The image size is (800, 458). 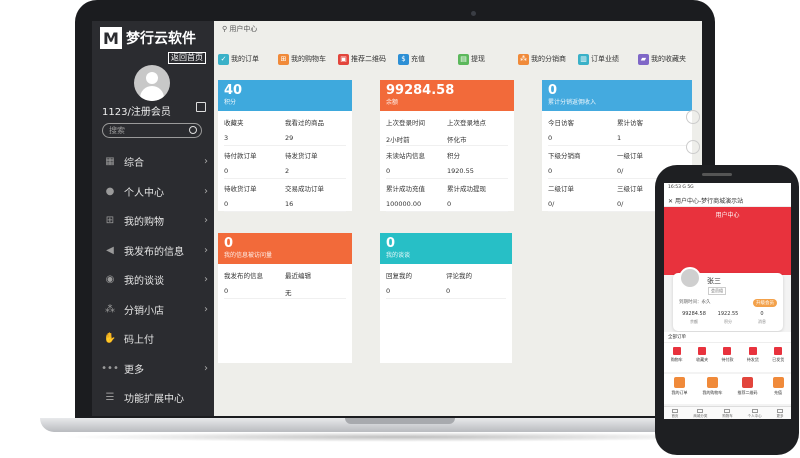 I want to click on tab-order-performance: ▥ 订单业绩, so click(x=608, y=59).